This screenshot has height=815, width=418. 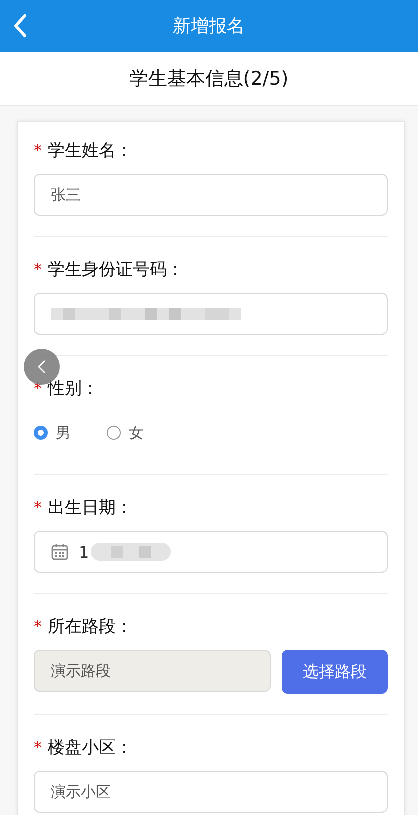 What do you see at coordinates (84, 552) in the screenshot?
I see `date-value: 1` at bounding box center [84, 552].